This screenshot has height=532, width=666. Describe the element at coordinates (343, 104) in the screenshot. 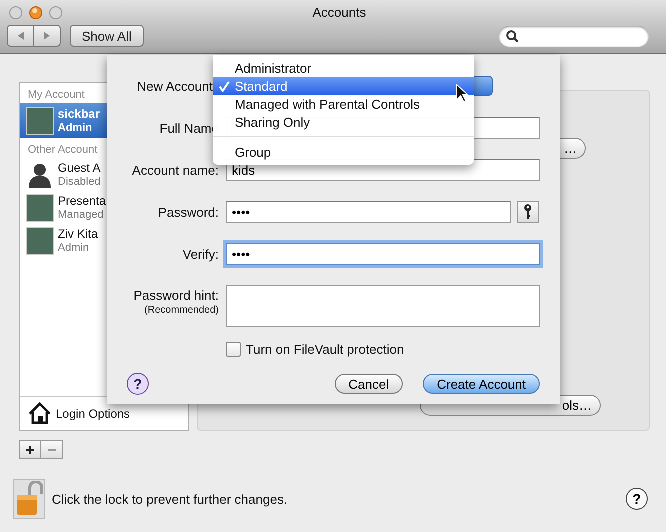

I see `menu-item: Managed with Parental Controls` at that location.